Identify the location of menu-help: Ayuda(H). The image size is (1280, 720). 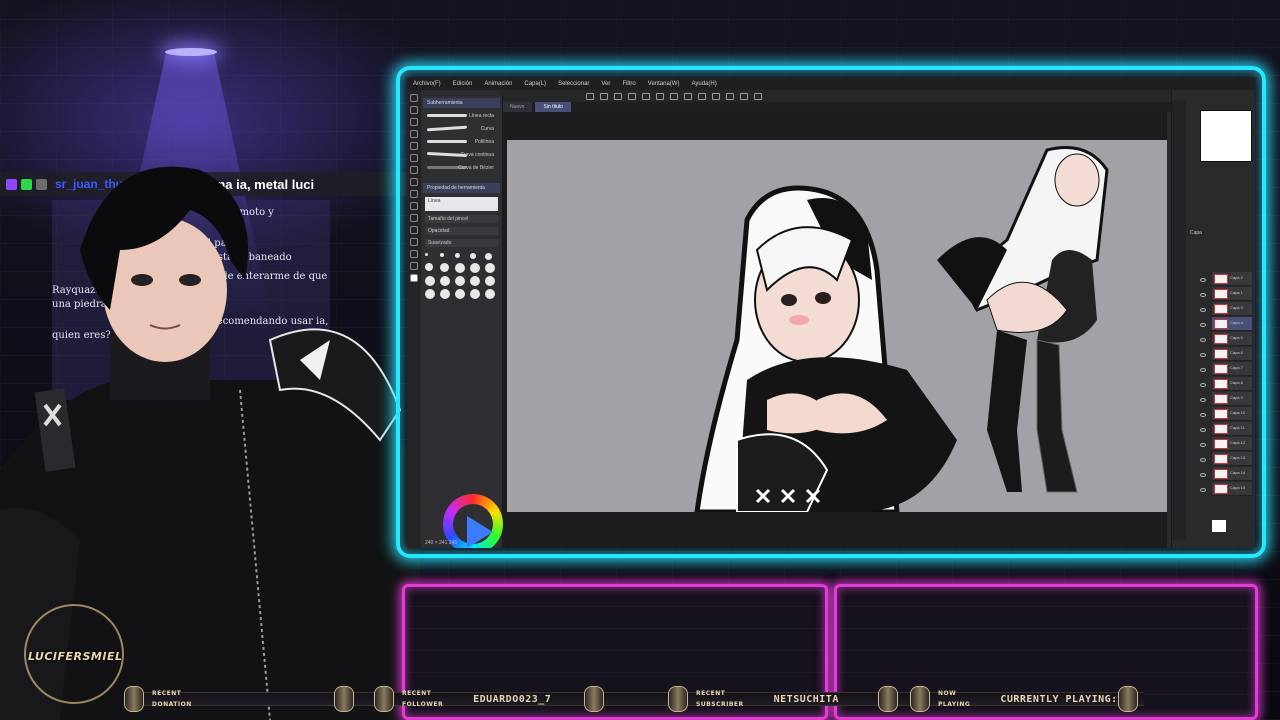
(703, 84).